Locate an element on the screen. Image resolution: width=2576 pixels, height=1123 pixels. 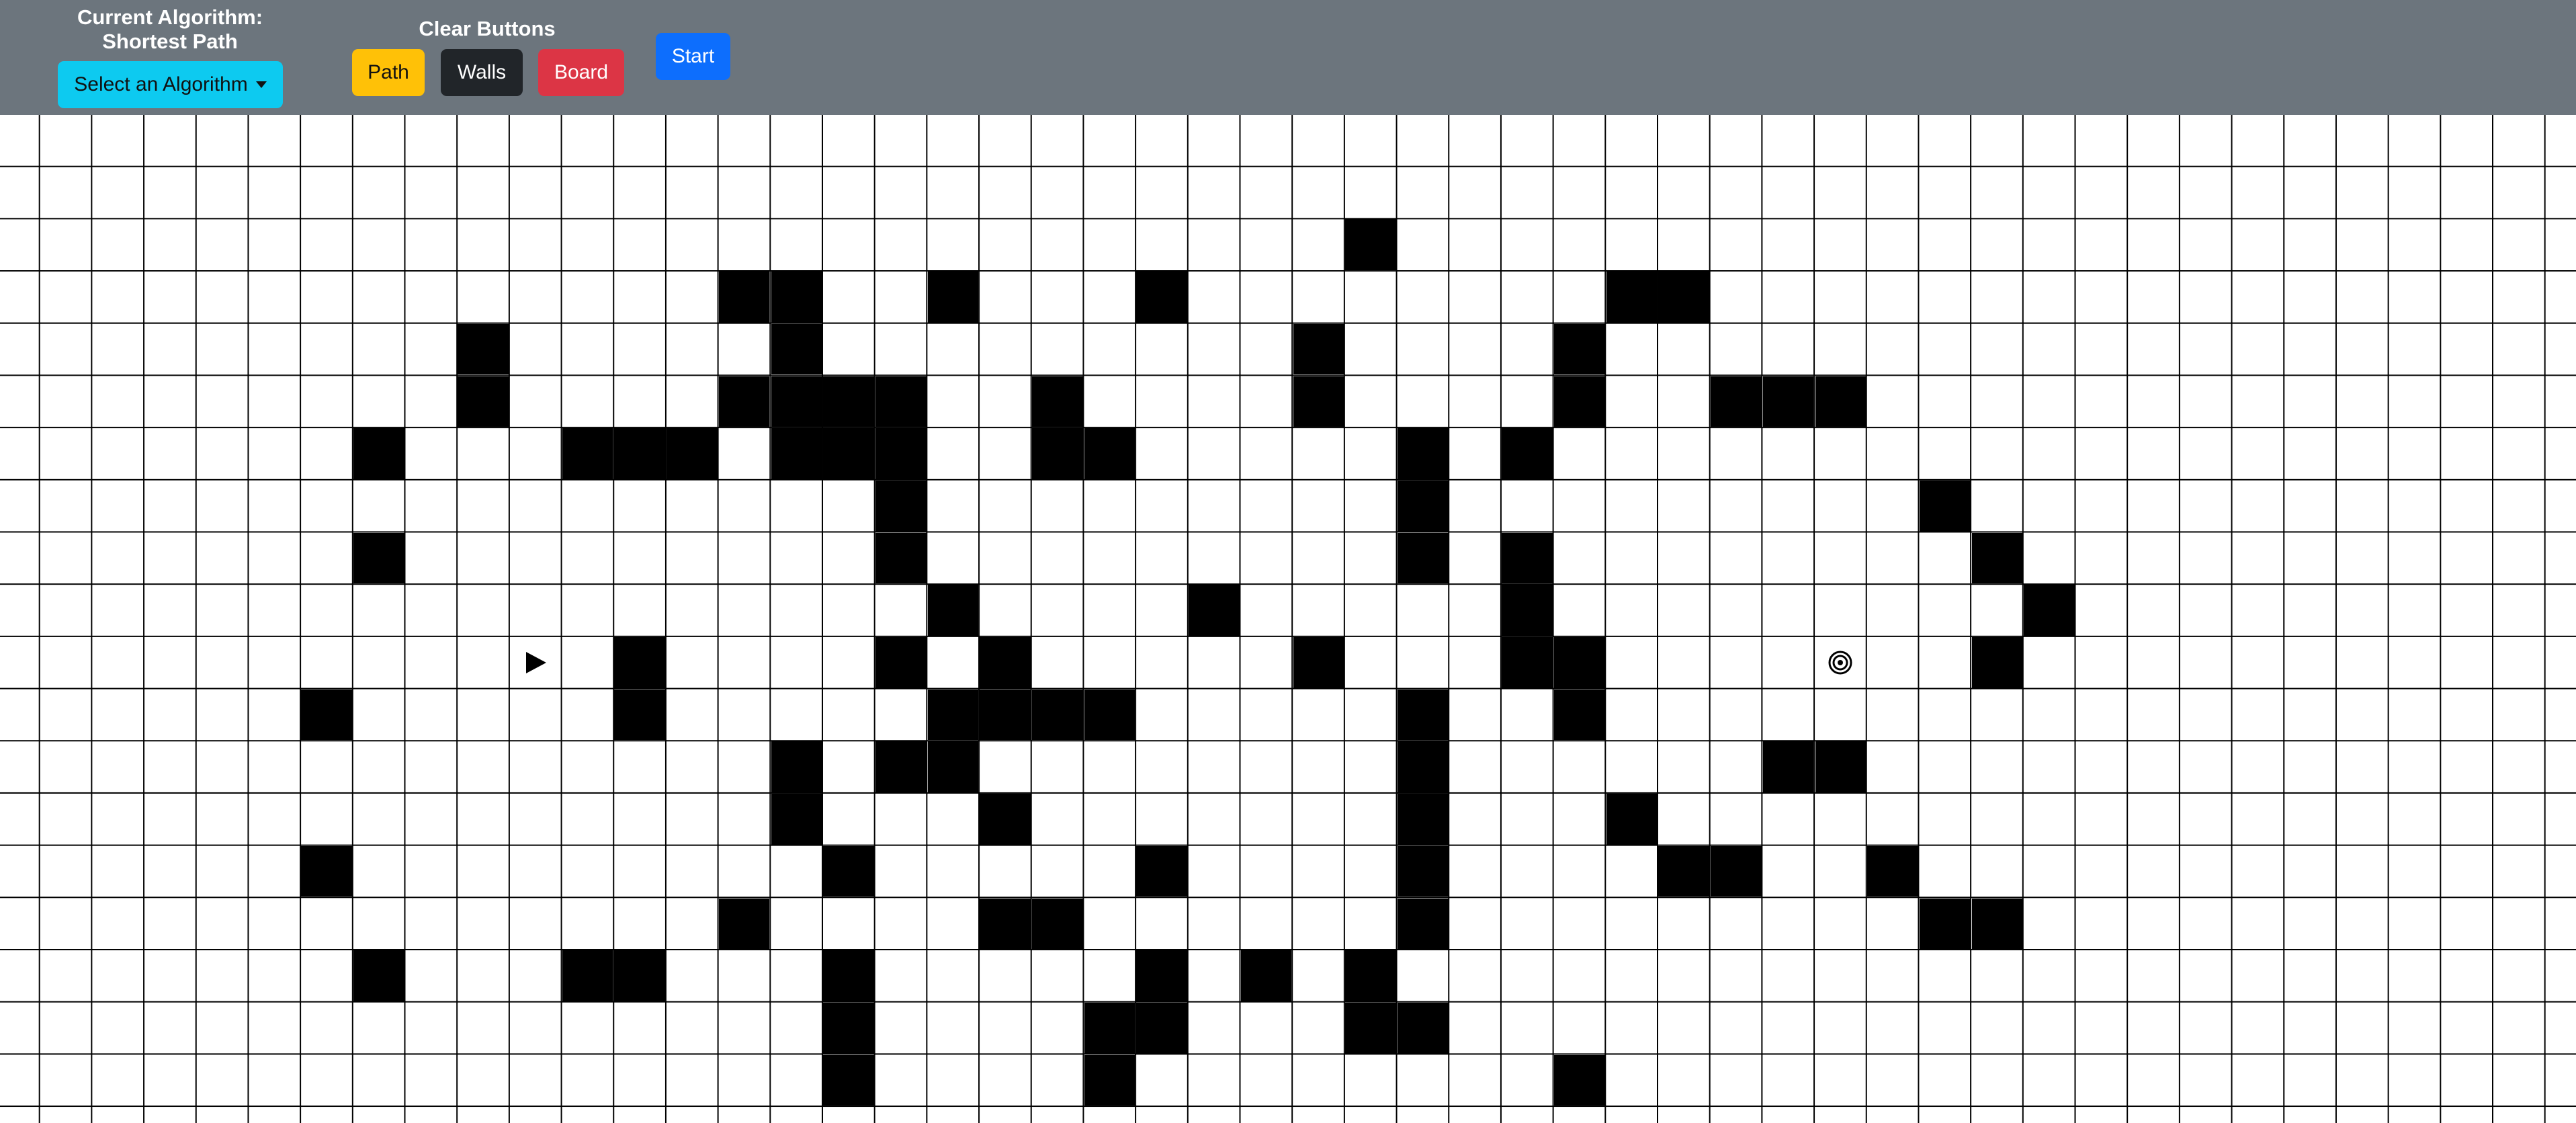
clear-board-button: Board is located at coordinates (581, 73).